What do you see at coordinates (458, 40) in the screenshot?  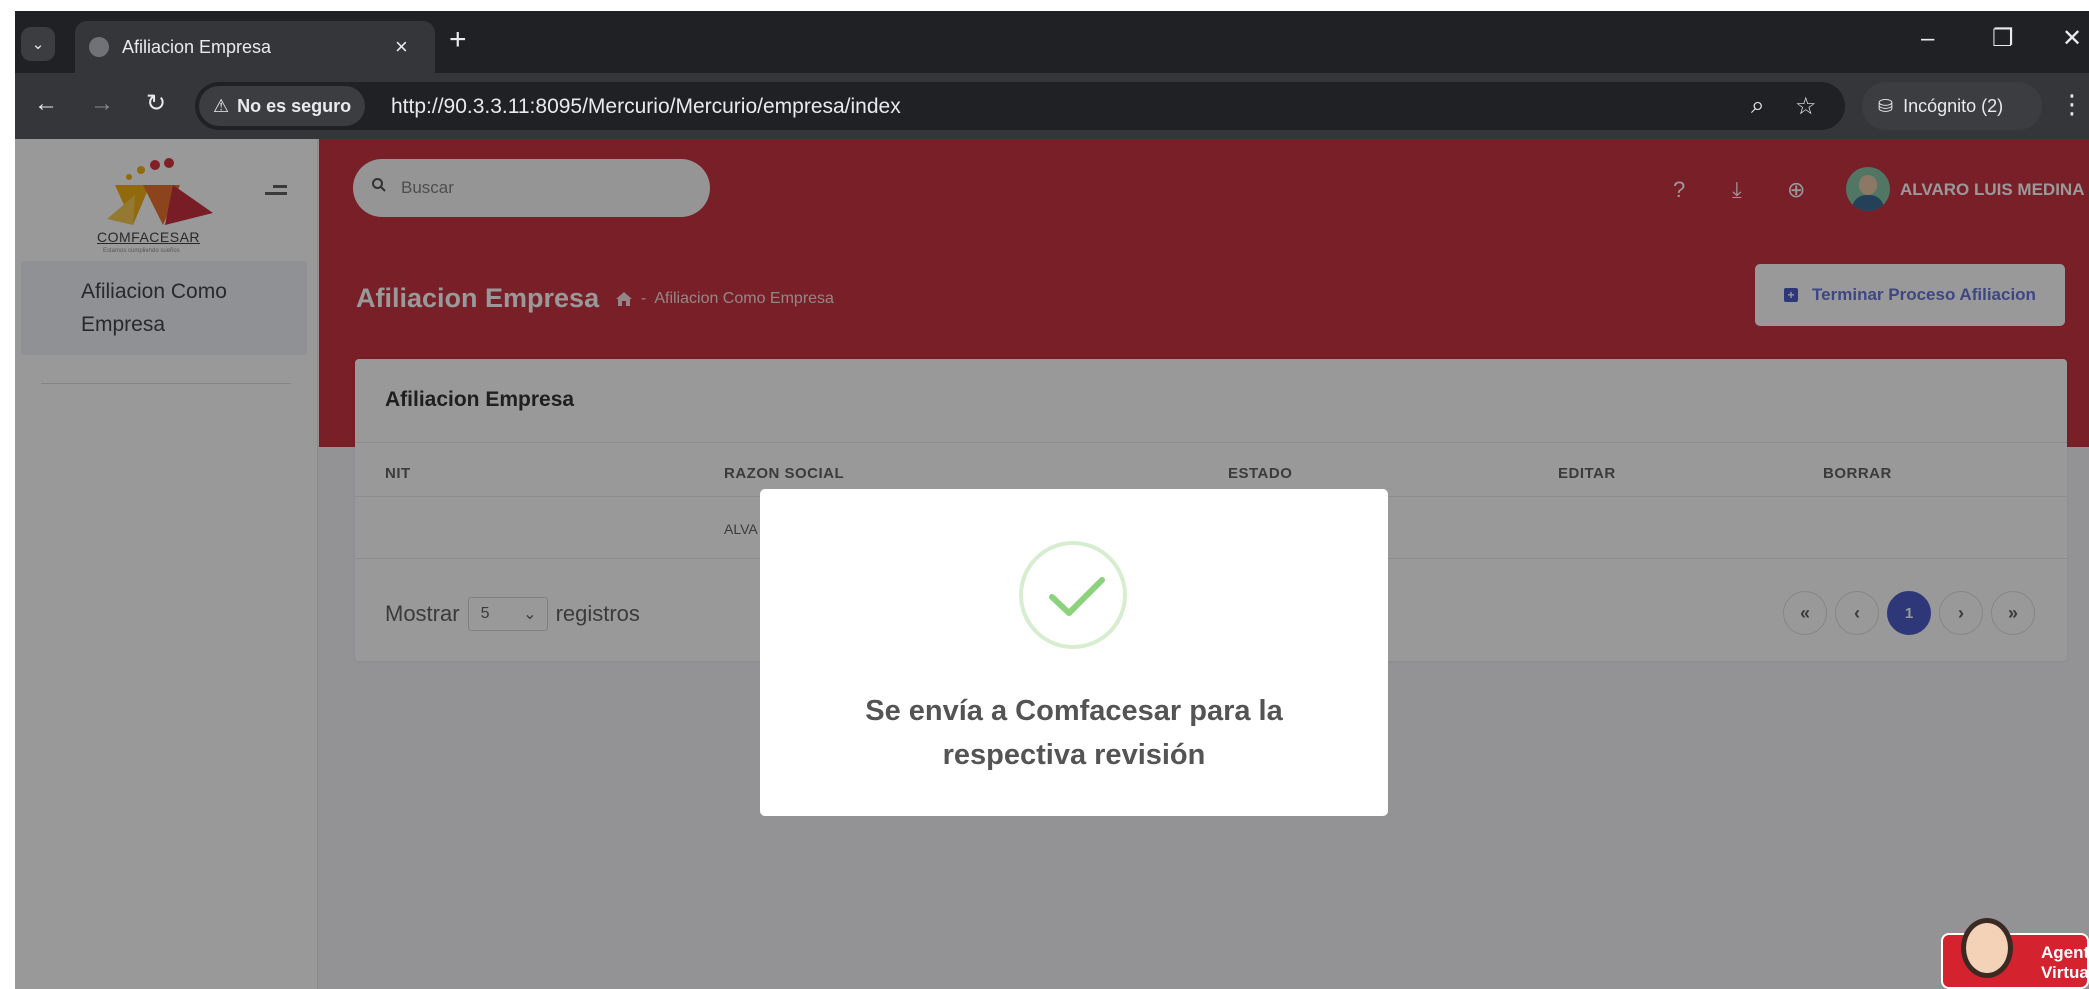 I see `new-tab-button: +` at bounding box center [458, 40].